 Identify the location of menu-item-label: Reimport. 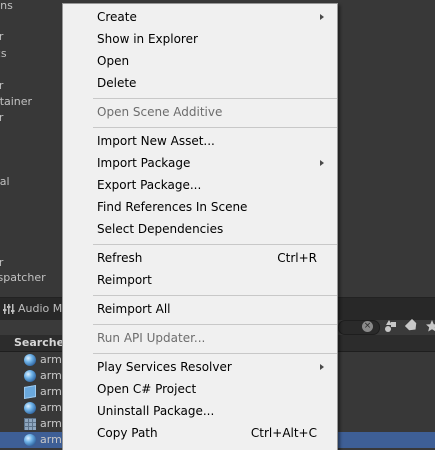
(124, 280).